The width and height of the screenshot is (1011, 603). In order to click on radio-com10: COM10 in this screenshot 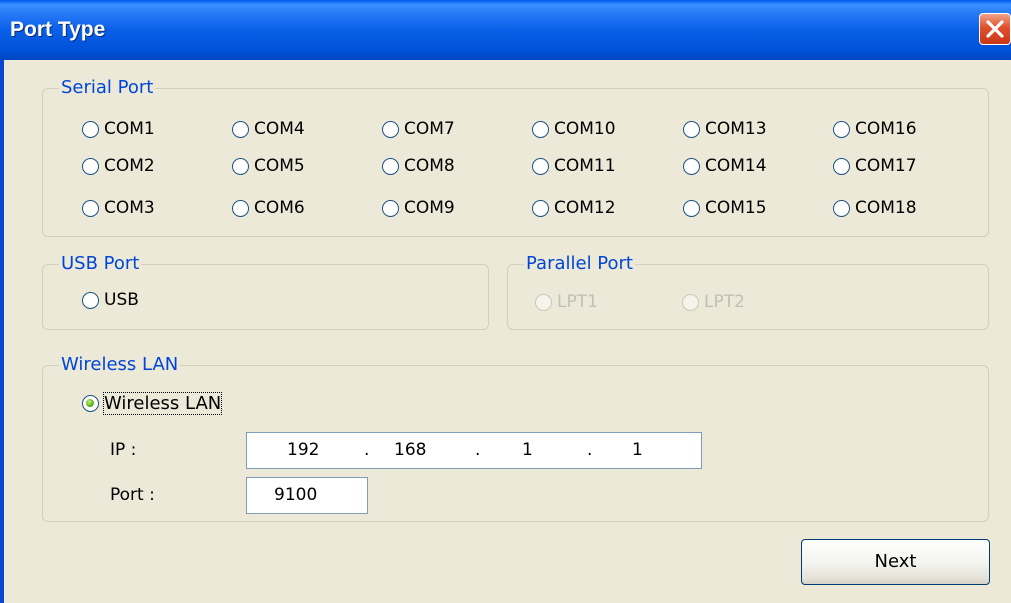, I will do `click(574, 129)`.